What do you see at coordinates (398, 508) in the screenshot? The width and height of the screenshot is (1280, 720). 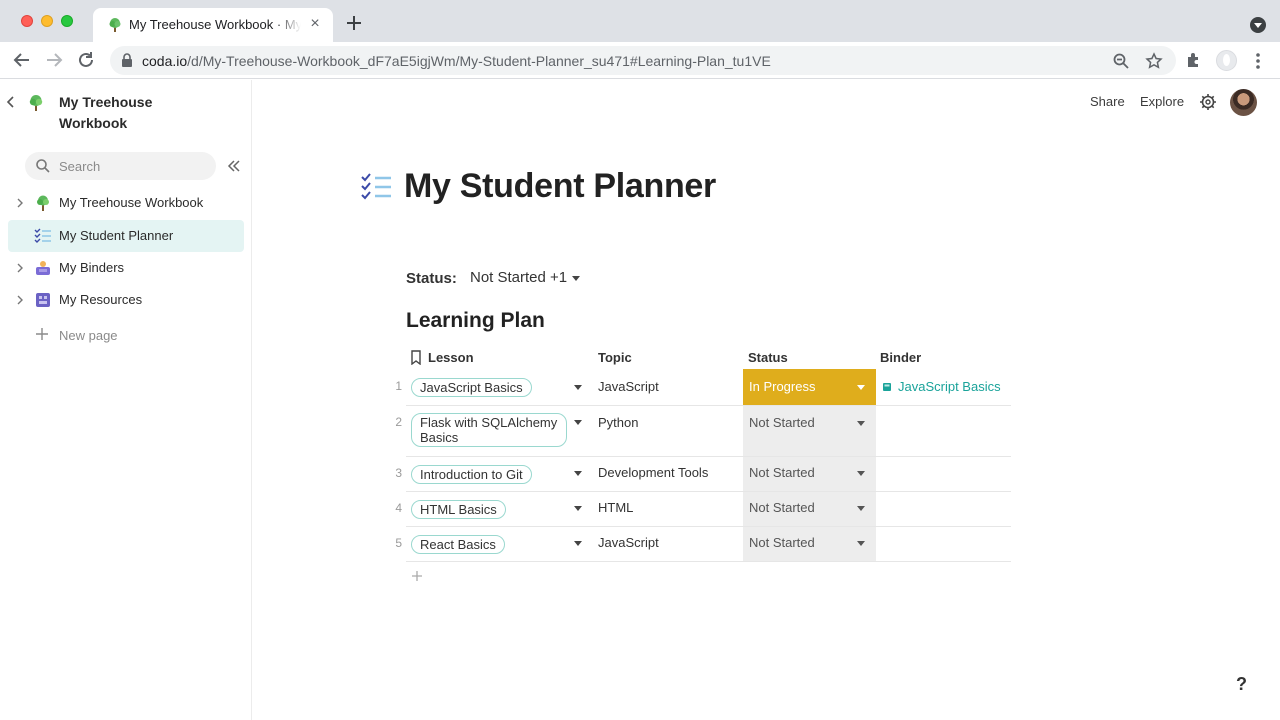 I see `row-number: 4` at bounding box center [398, 508].